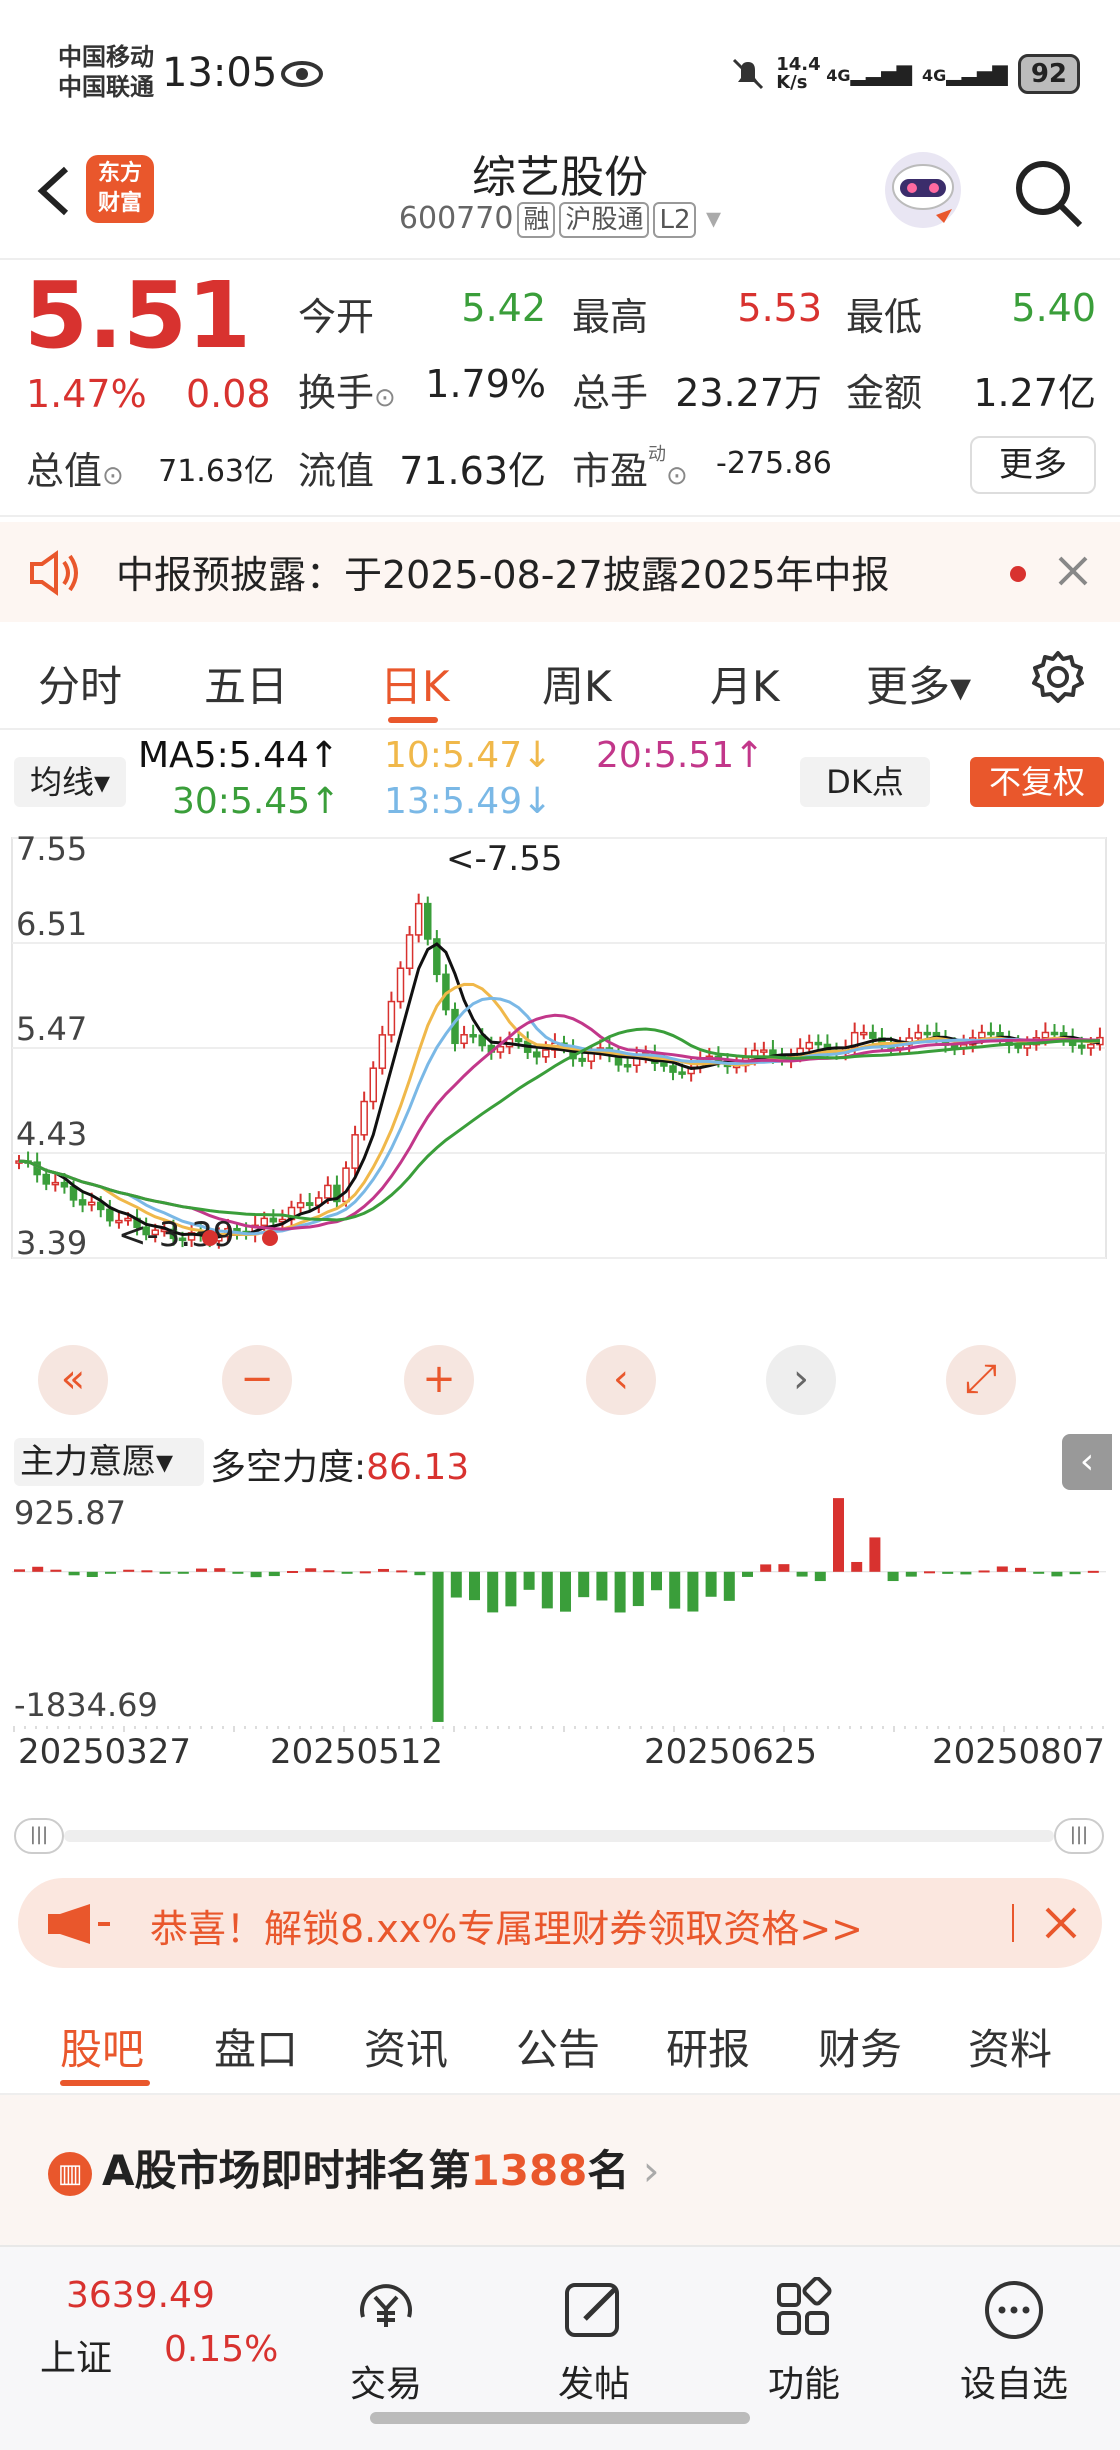 This screenshot has width=1120, height=2450. I want to click on turnover-label: 换手⊙, so click(347, 389).